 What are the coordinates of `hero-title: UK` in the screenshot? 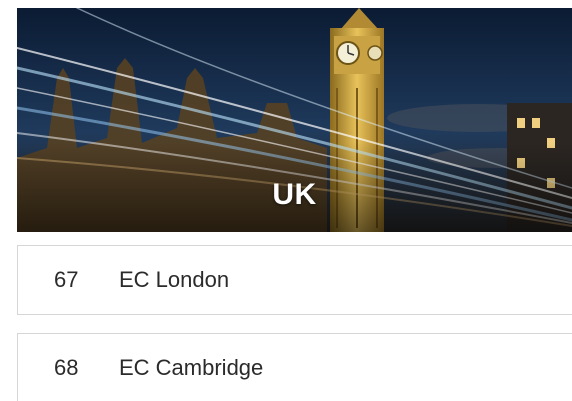 It's located at (294, 194).